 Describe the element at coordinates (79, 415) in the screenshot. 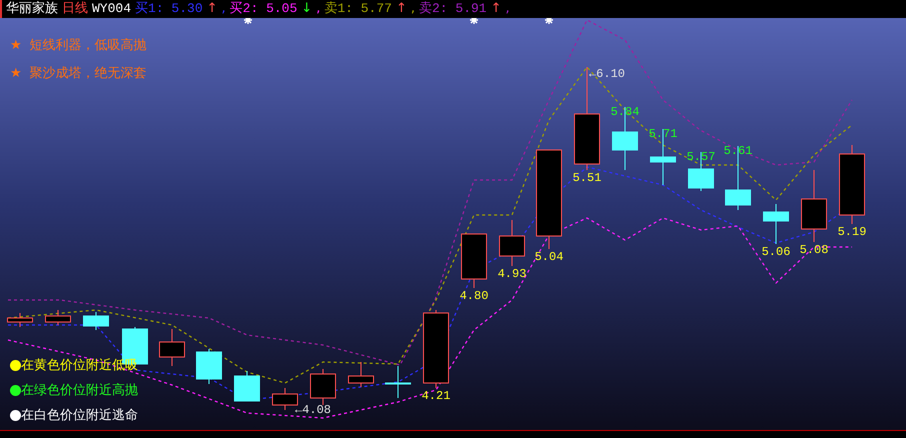

I see `legend-text: 在白色价位附近逃命` at that location.